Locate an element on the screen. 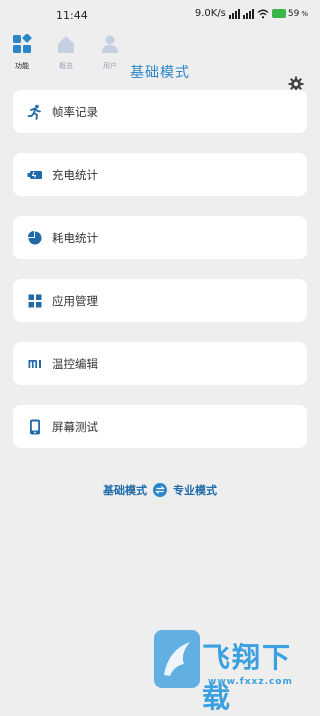 Image resolution: width=320 pixels, height=716 pixels. page-title: 基础模式 is located at coordinates (160, 73).